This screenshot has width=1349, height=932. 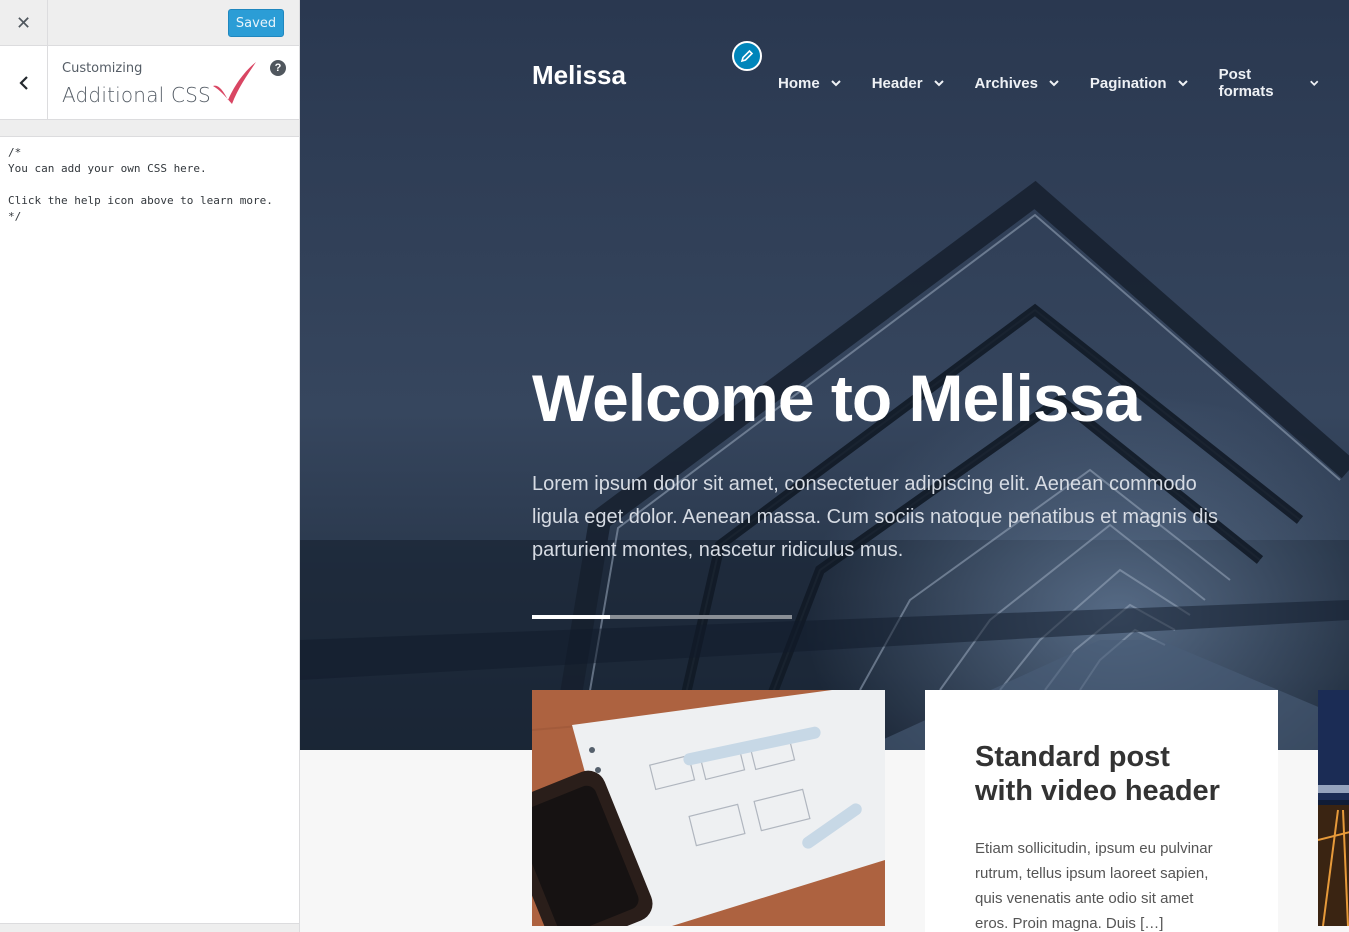 I want to click on nav-item-home: Home, so click(x=810, y=83).